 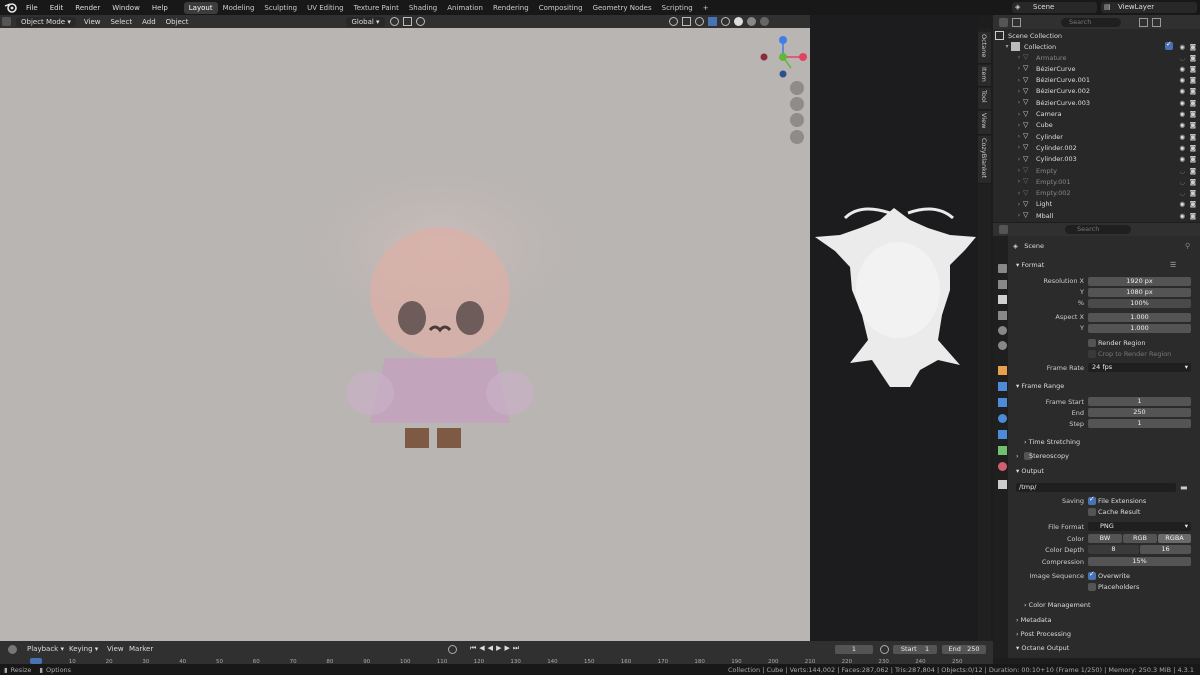 What do you see at coordinates (1092, 354) in the screenshot?
I see `crop-region-checkbox` at bounding box center [1092, 354].